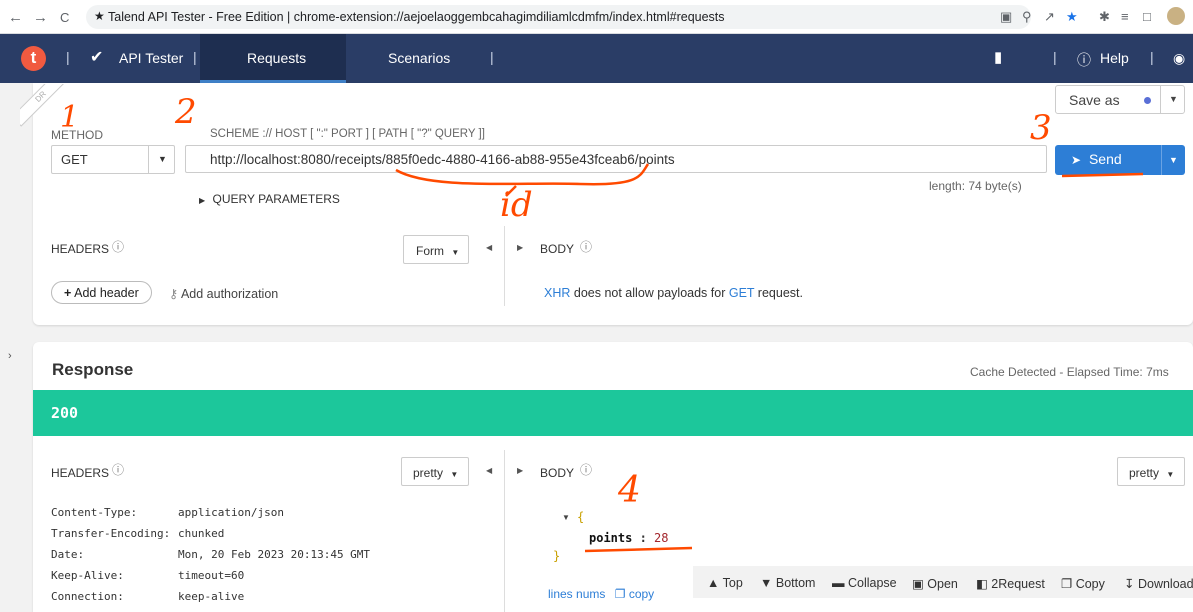 This screenshot has width=1193, height=612. I want to click on draft-label: DR, so click(42, 105).